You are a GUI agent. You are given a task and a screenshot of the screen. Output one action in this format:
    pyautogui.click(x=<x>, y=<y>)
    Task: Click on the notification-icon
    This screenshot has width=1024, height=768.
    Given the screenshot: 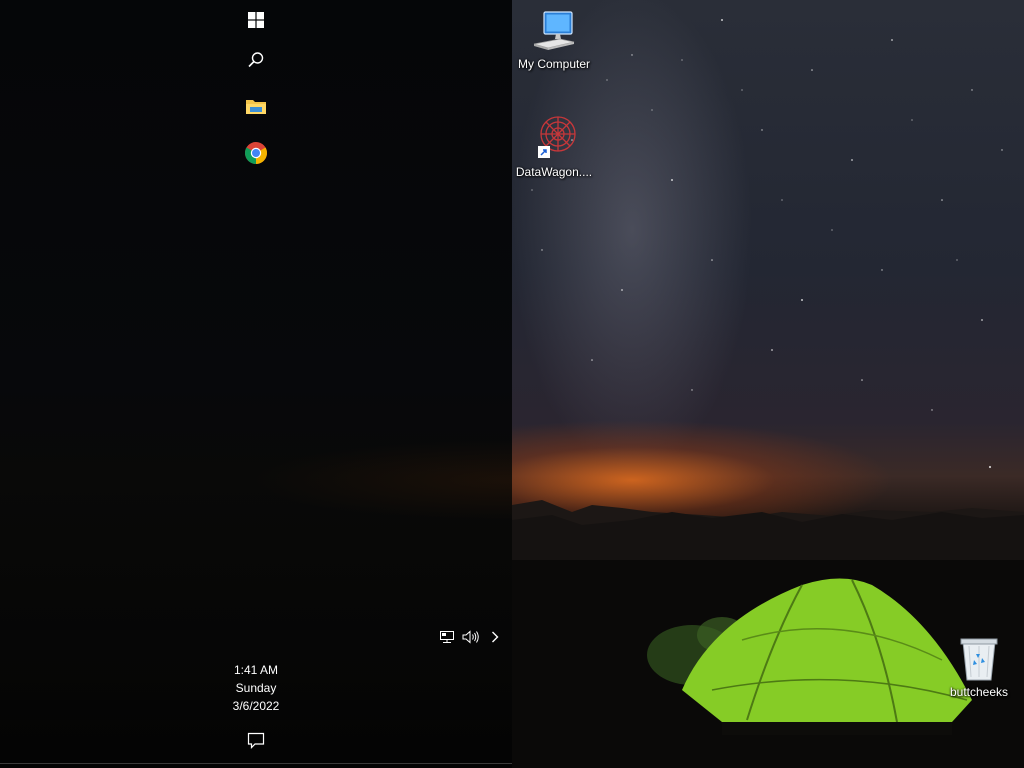 What is the action you would take?
    pyautogui.click(x=256, y=740)
    